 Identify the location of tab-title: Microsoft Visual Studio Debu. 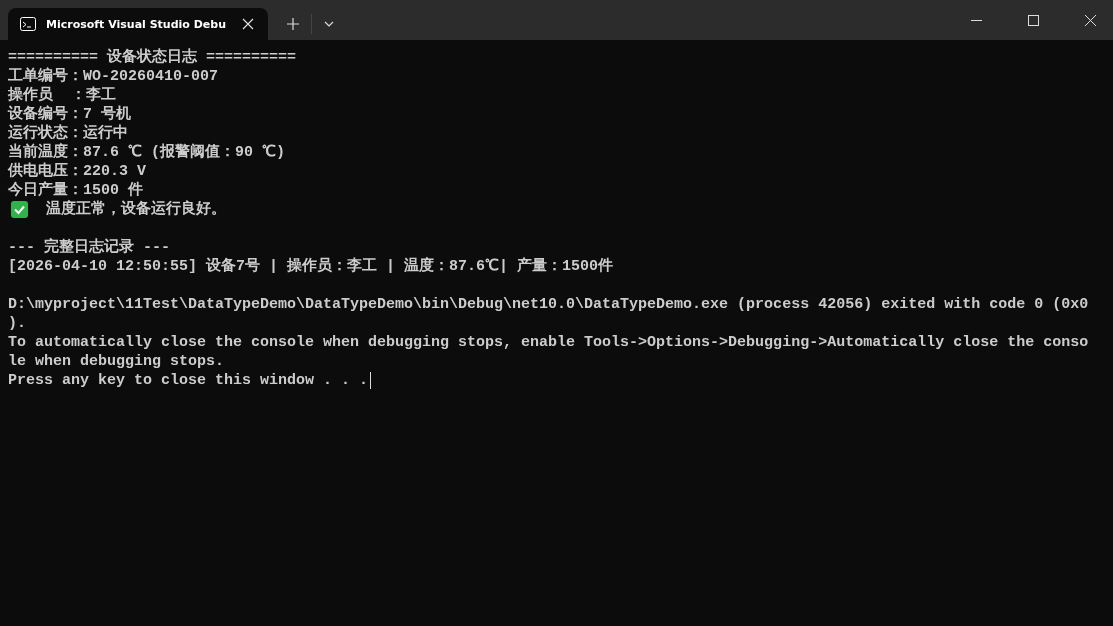
(137, 24).